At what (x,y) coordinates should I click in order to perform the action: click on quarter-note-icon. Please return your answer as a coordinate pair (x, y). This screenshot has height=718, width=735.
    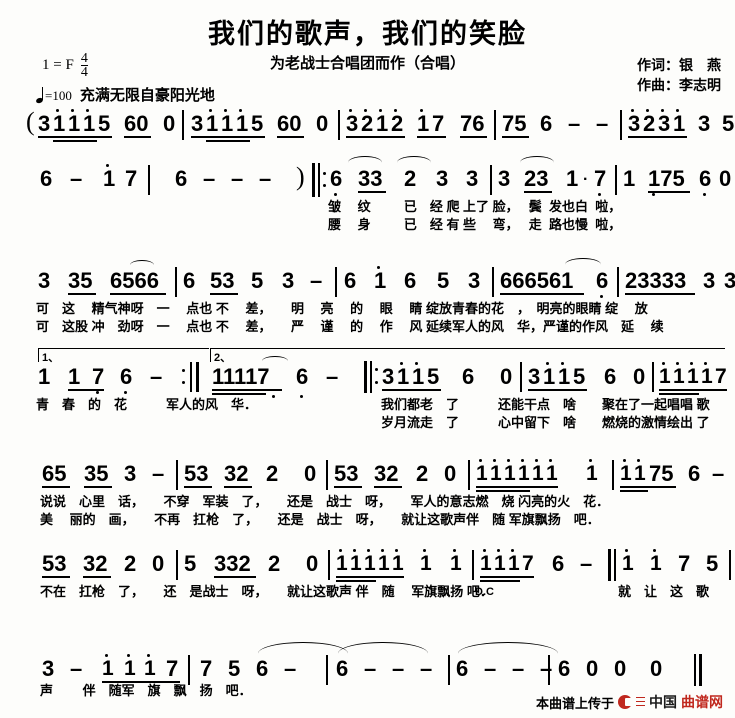
    Looking at the image, I should click on (40, 95).